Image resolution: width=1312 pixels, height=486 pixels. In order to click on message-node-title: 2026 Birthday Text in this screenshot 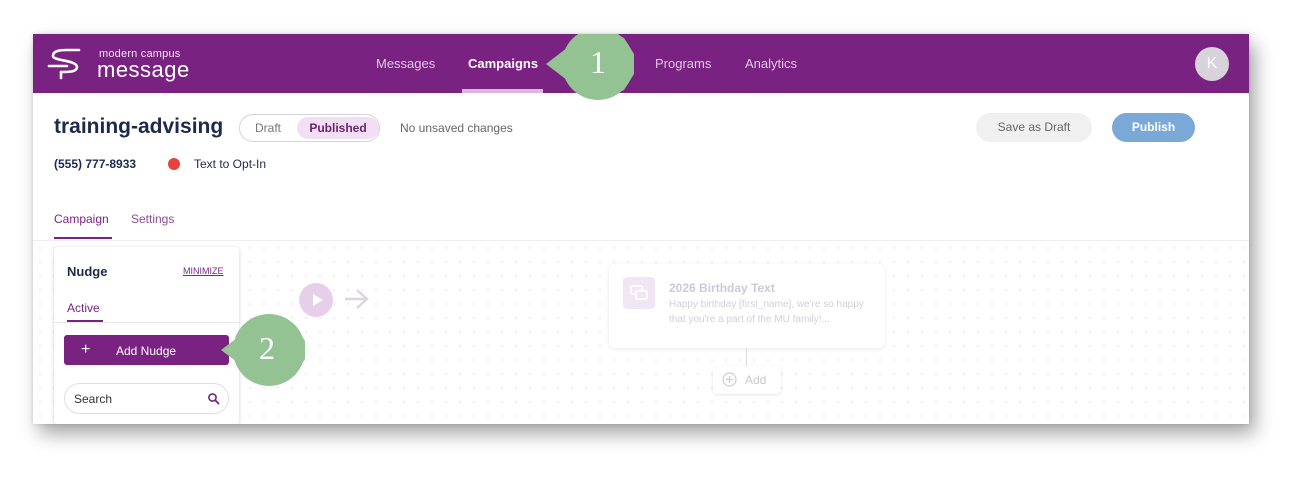, I will do `click(722, 288)`.